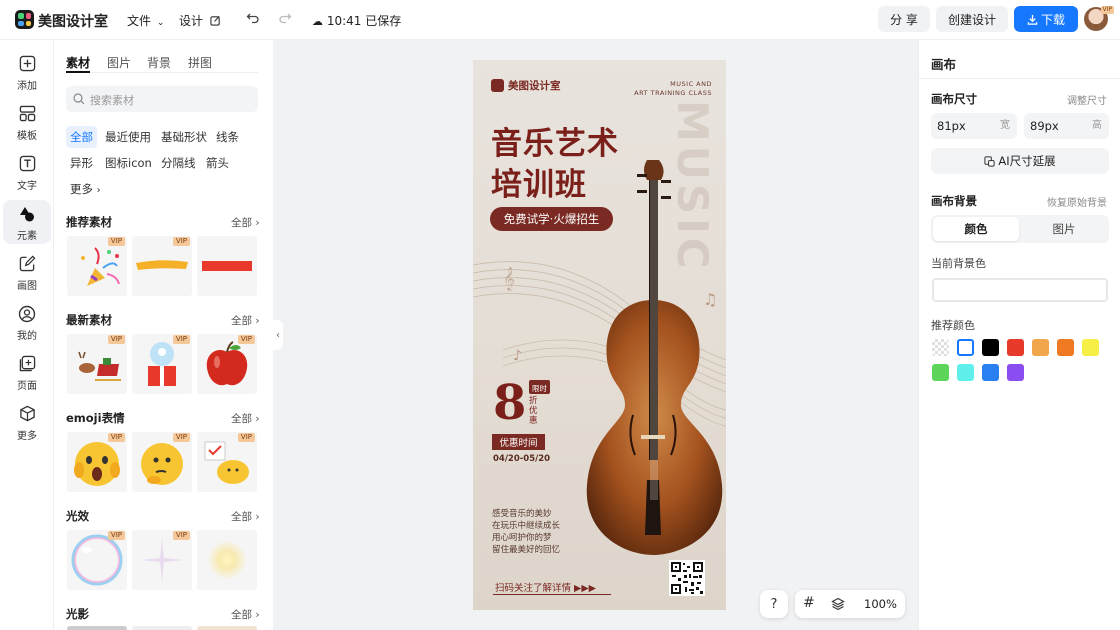  What do you see at coordinates (162, 99) in the screenshot?
I see `search-input: 搜索素材` at bounding box center [162, 99].